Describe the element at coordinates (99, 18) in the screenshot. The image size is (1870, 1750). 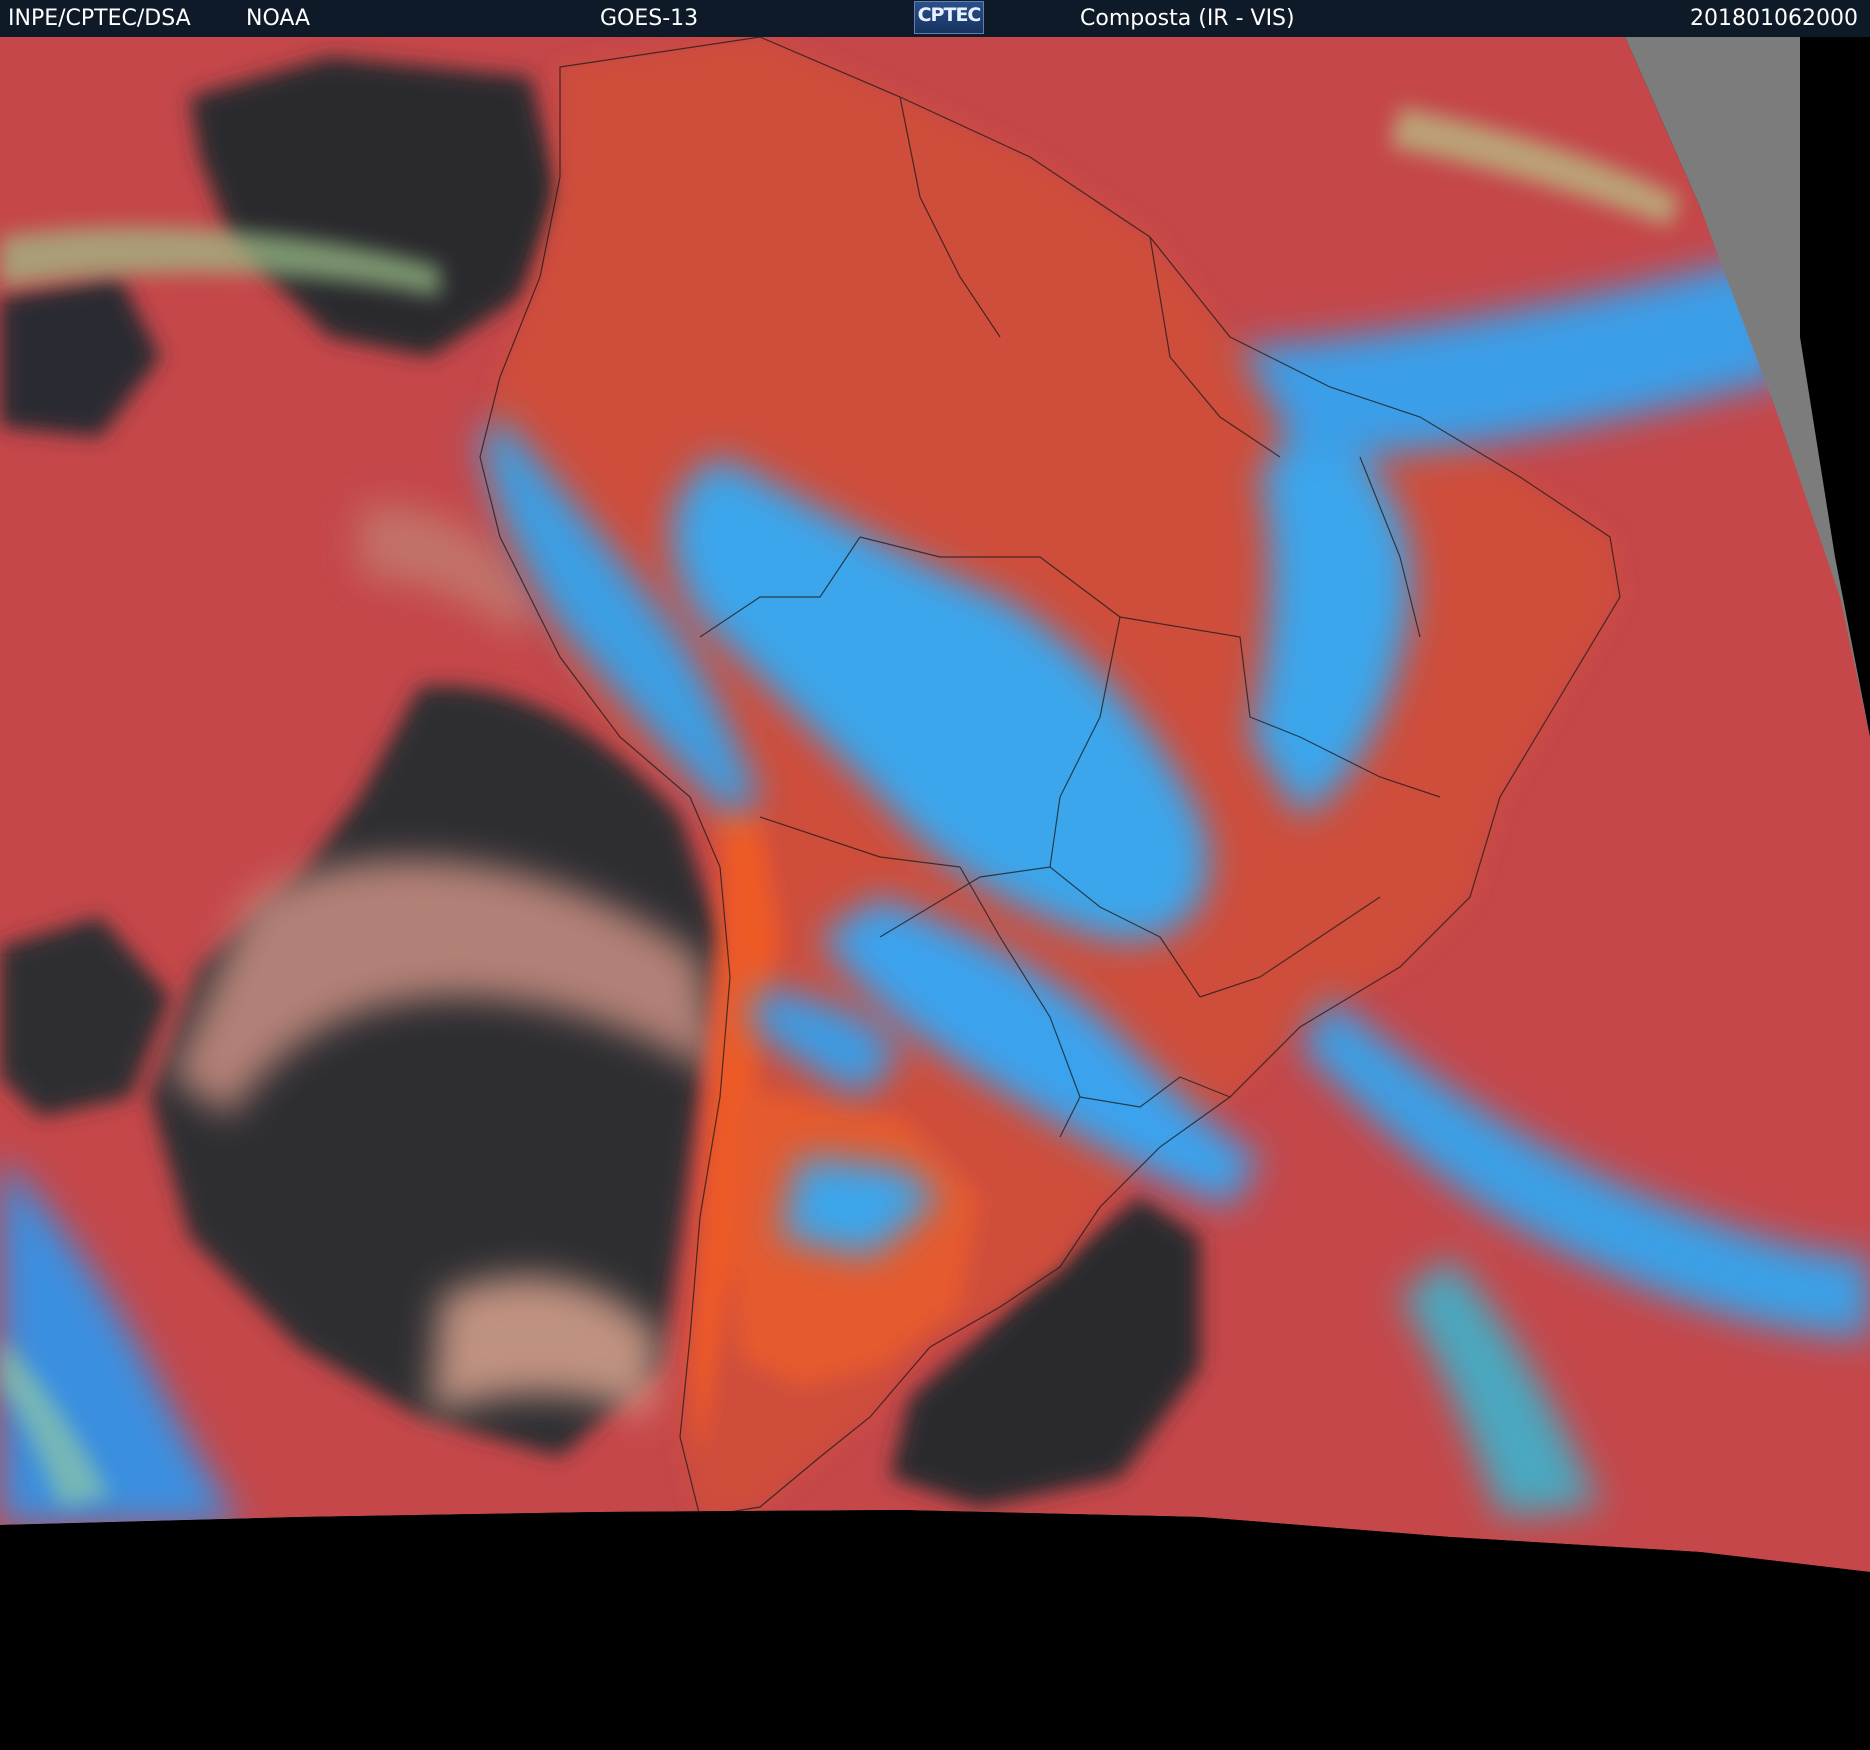
I see `agency-label: INPE/CPTEC/DSA` at that location.